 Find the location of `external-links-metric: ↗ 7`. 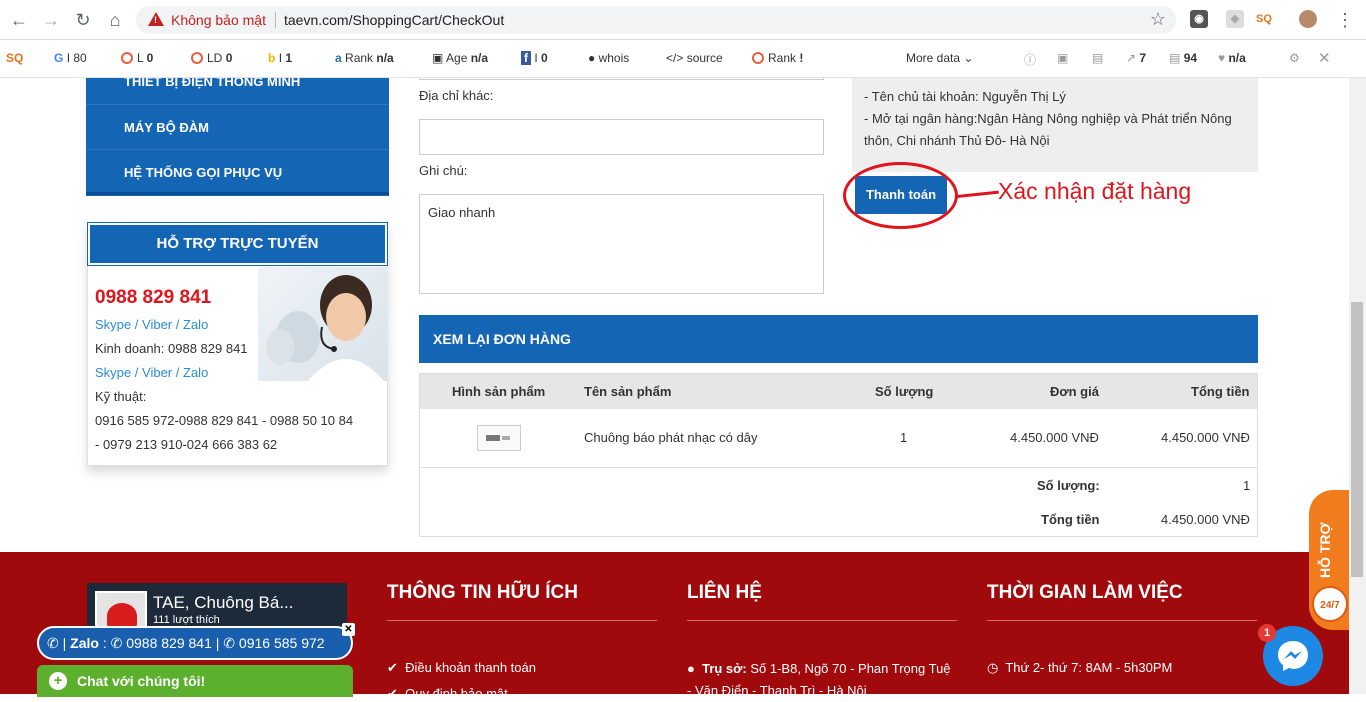

external-links-metric: ↗ 7 is located at coordinates (1136, 58).